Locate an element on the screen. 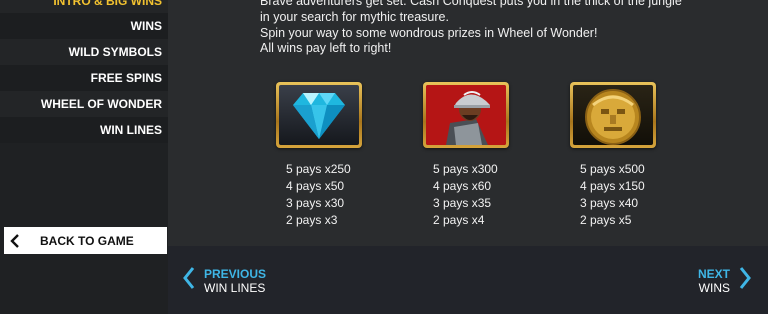  intro-line: All wins pay left to right! is located at coordinates (326, 48).